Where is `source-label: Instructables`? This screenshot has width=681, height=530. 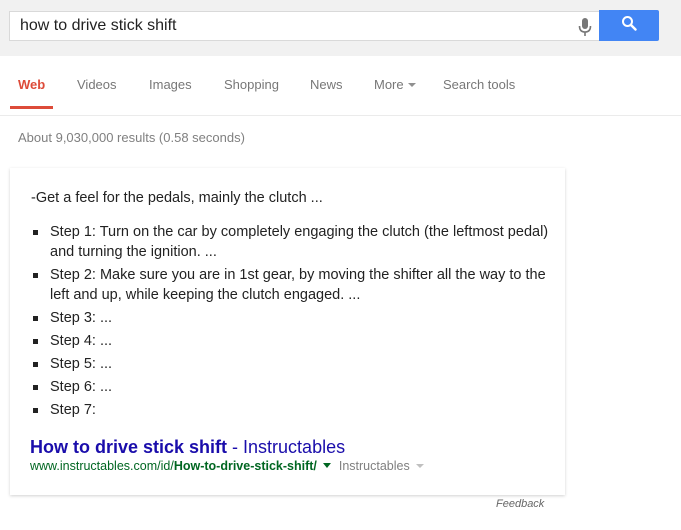 source-label: Instructables is located at coordinates (374, 466).